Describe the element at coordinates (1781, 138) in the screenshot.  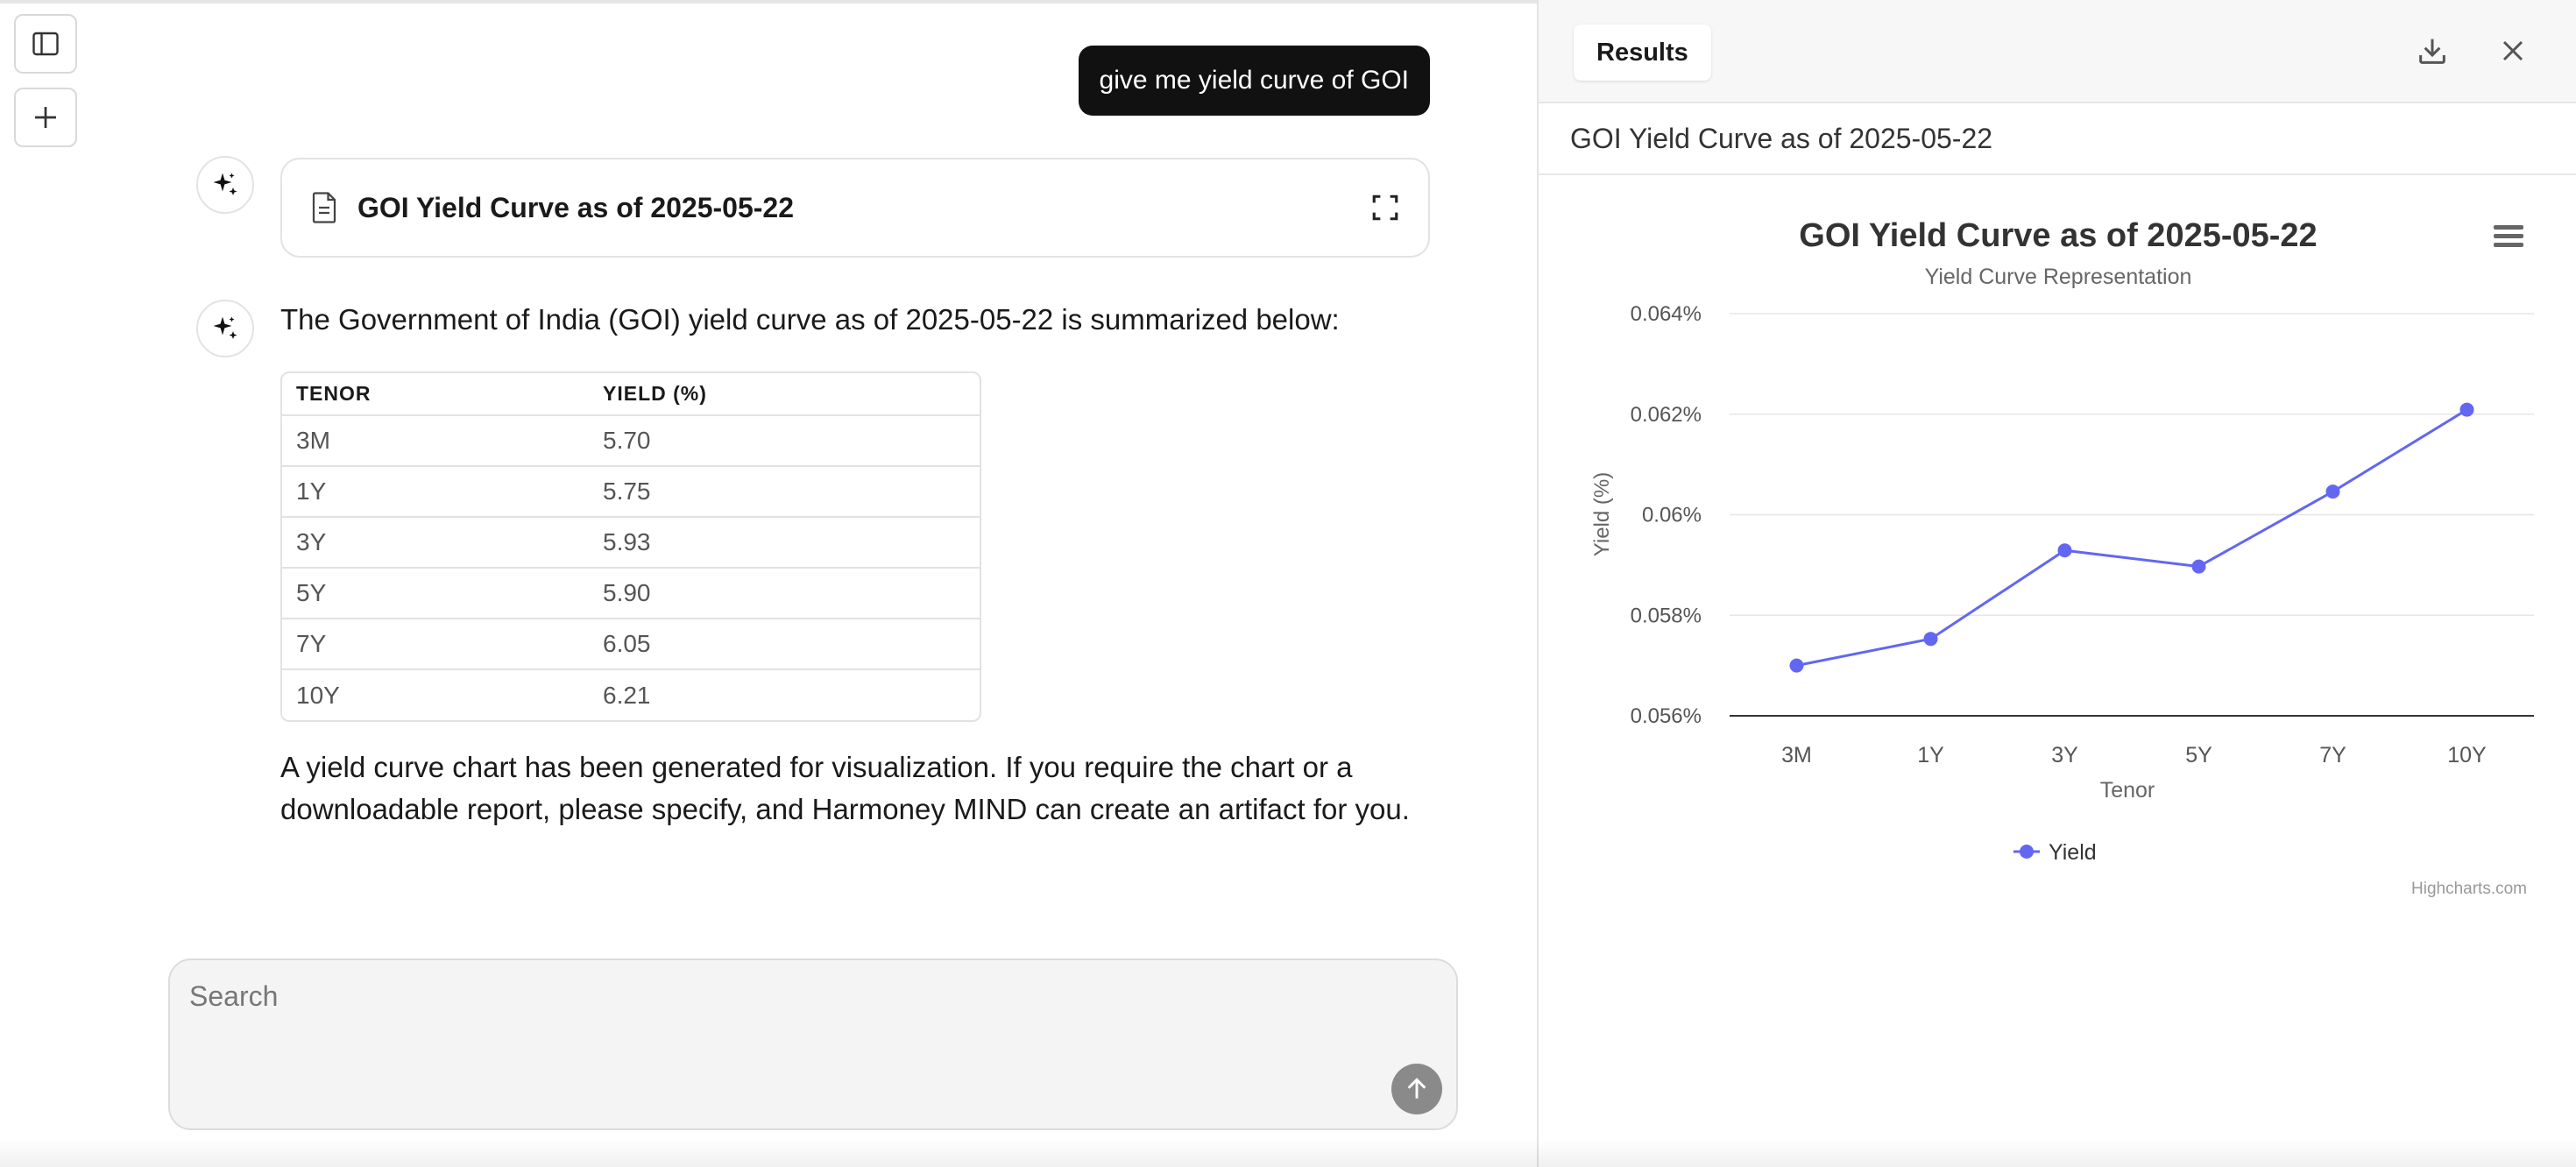
I see `panel-title: GOI Yield Curve as of 2025-05-22` at that location.